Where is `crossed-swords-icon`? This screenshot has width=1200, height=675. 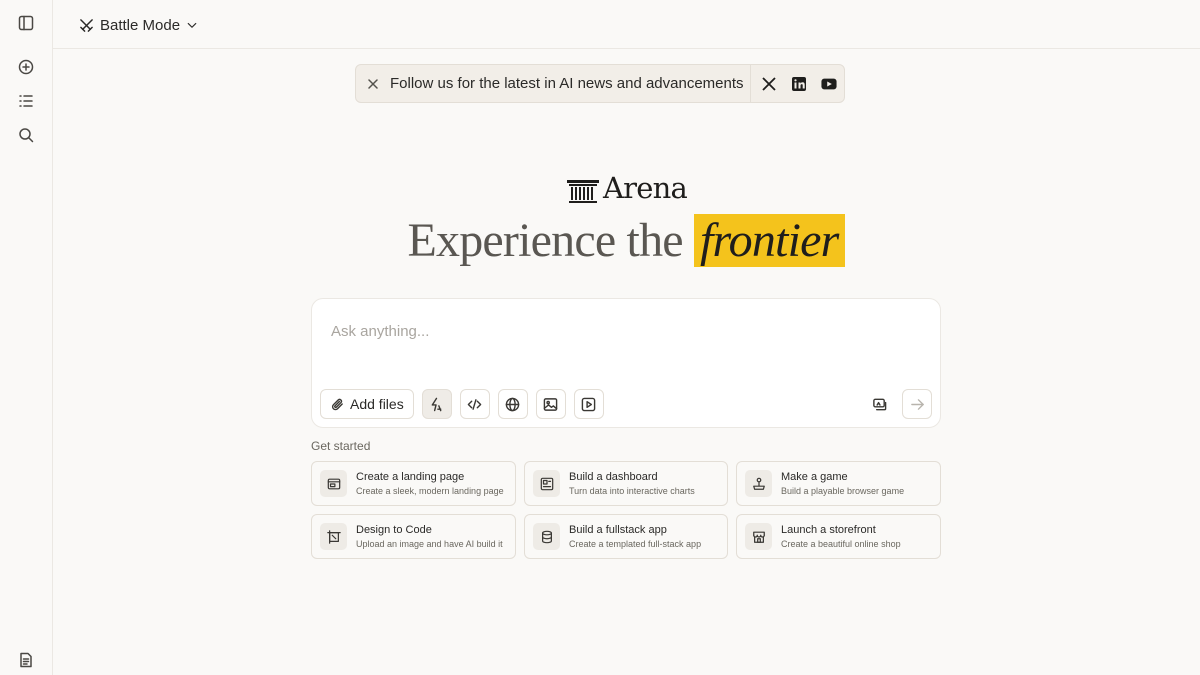 crossed-swords-icon is located at coordinates (86, 25).